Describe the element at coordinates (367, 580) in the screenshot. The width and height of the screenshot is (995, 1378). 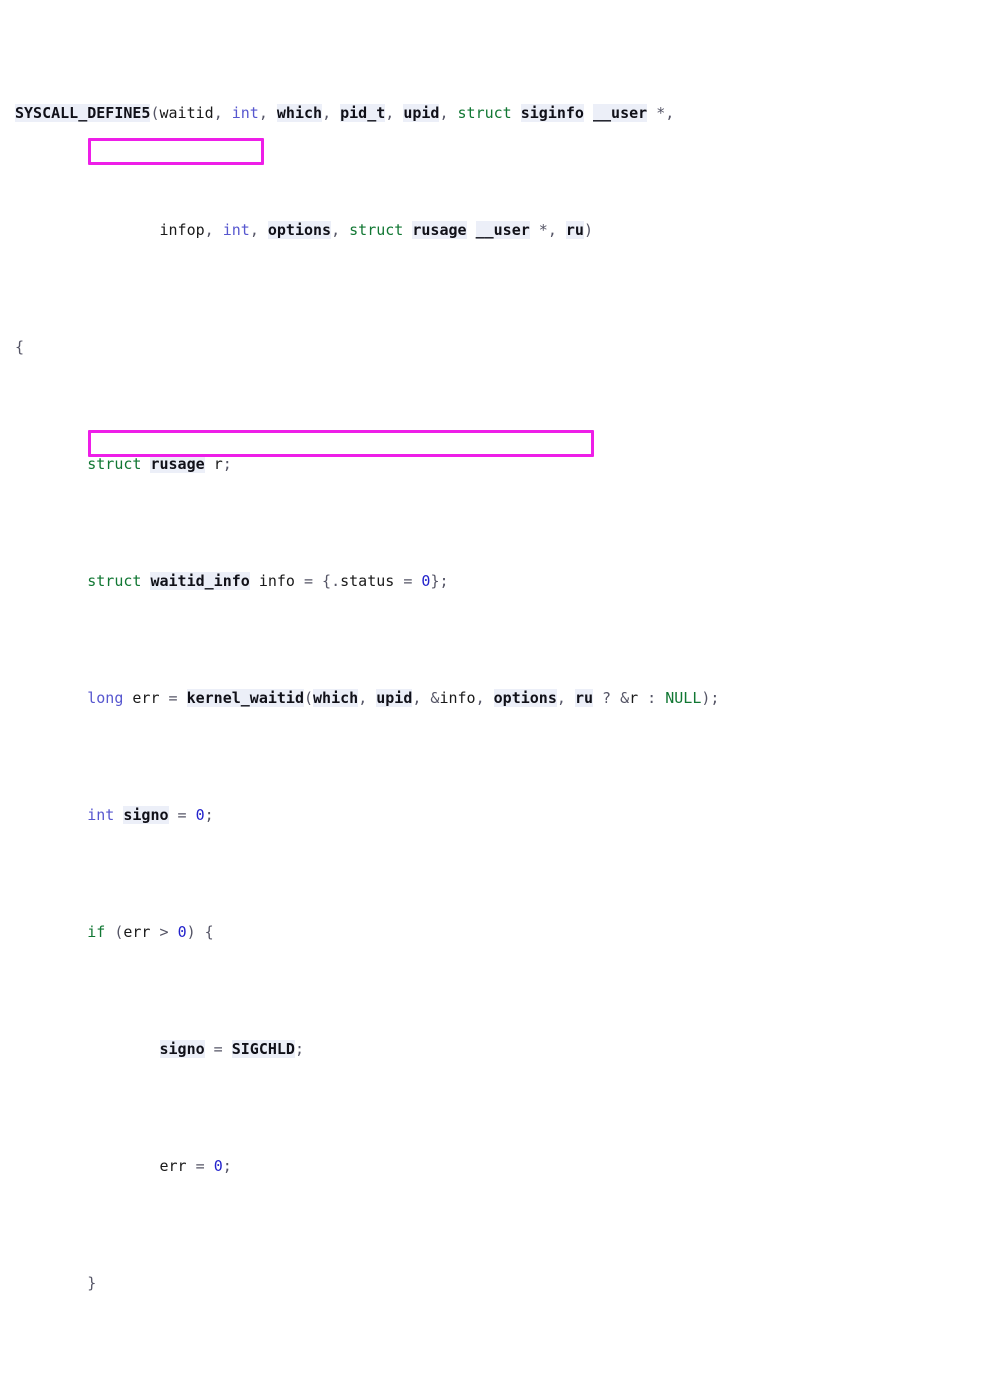
I see `token-var: status` at that location.